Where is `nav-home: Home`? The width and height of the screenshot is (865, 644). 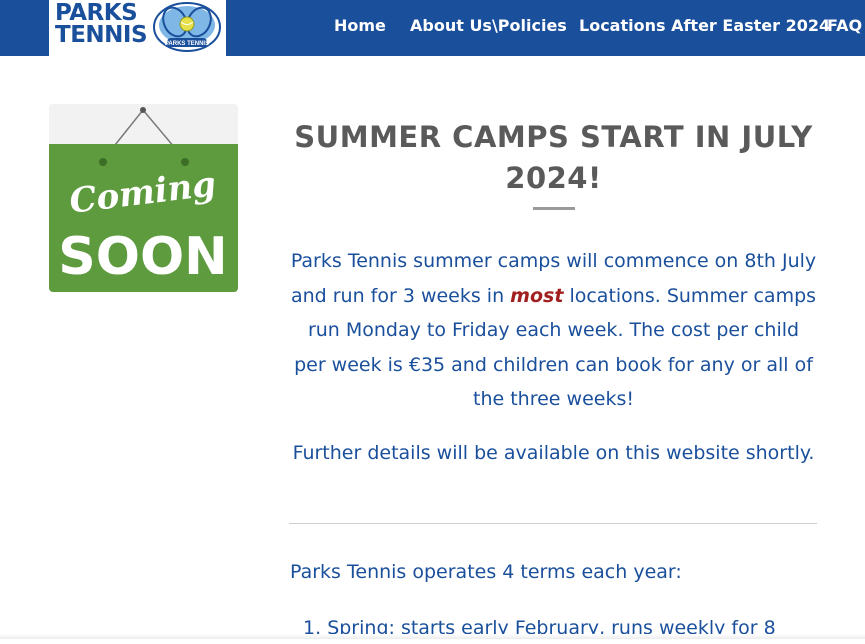
nav-home: Home is located at coordinates (360, 25).